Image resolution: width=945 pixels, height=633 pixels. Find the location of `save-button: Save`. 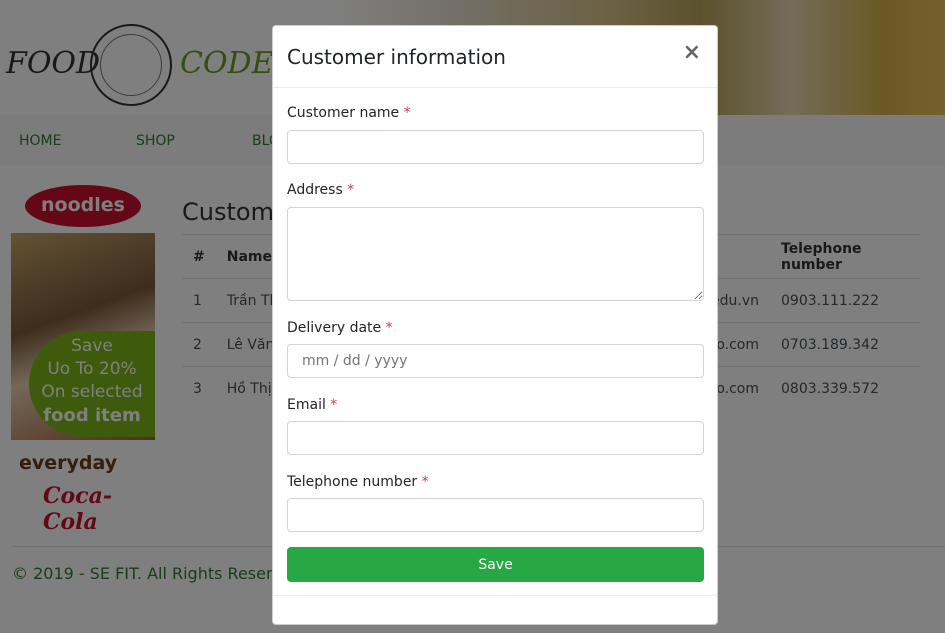

save-button: Save is located at coordinates (495, 564).